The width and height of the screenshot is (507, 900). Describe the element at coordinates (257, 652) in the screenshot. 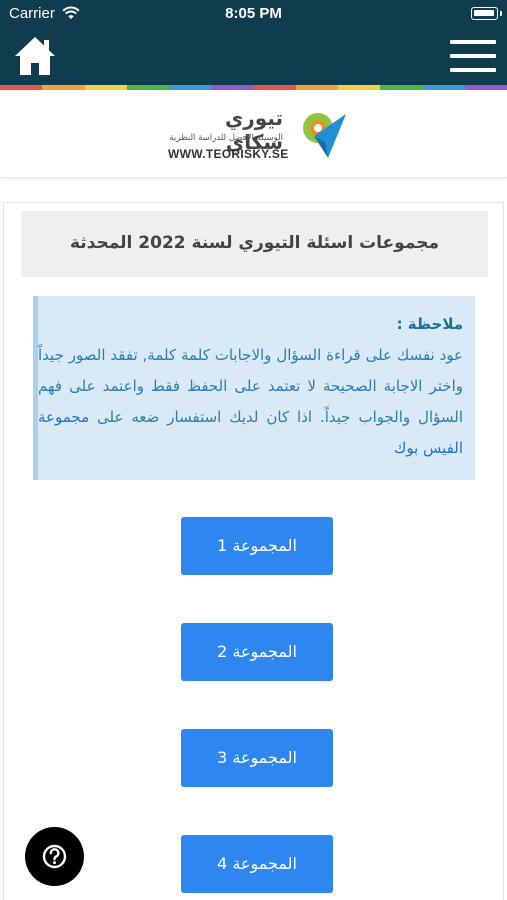

I see `group-2-button: المجموعة 2` at that location.